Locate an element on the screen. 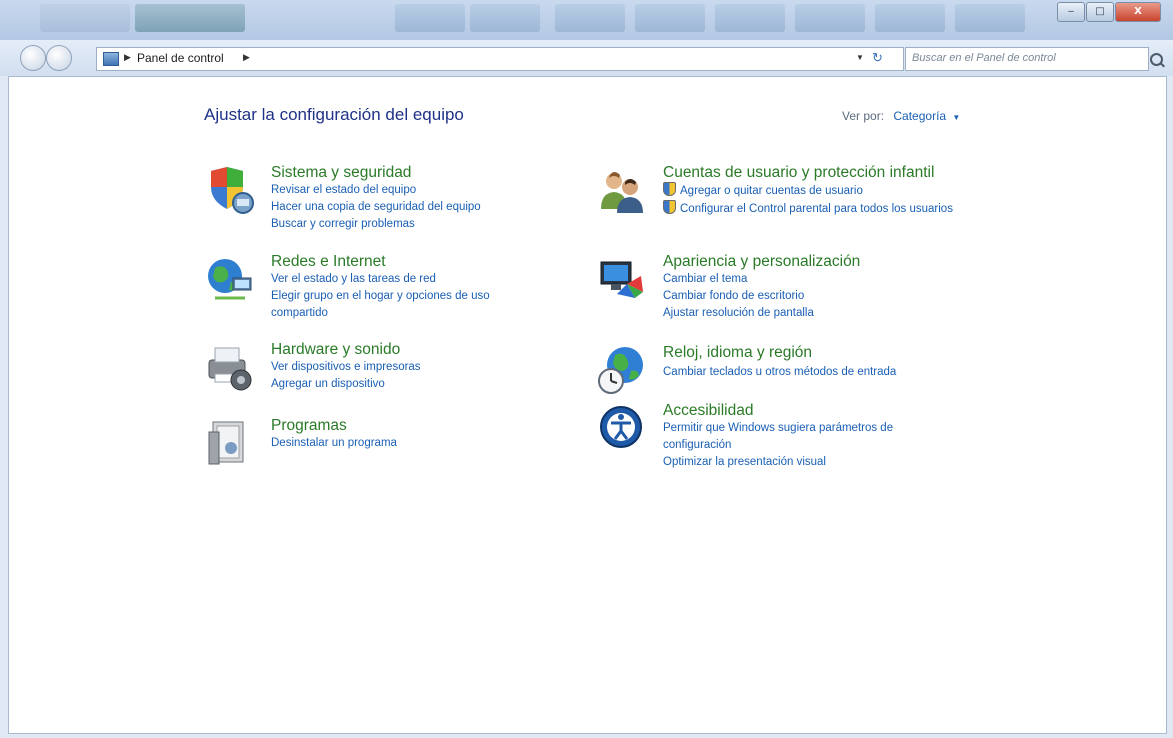 The image size is (1173, 738). category-title-sistema: Sistema y seguridad is located at coordinates (431, 172).